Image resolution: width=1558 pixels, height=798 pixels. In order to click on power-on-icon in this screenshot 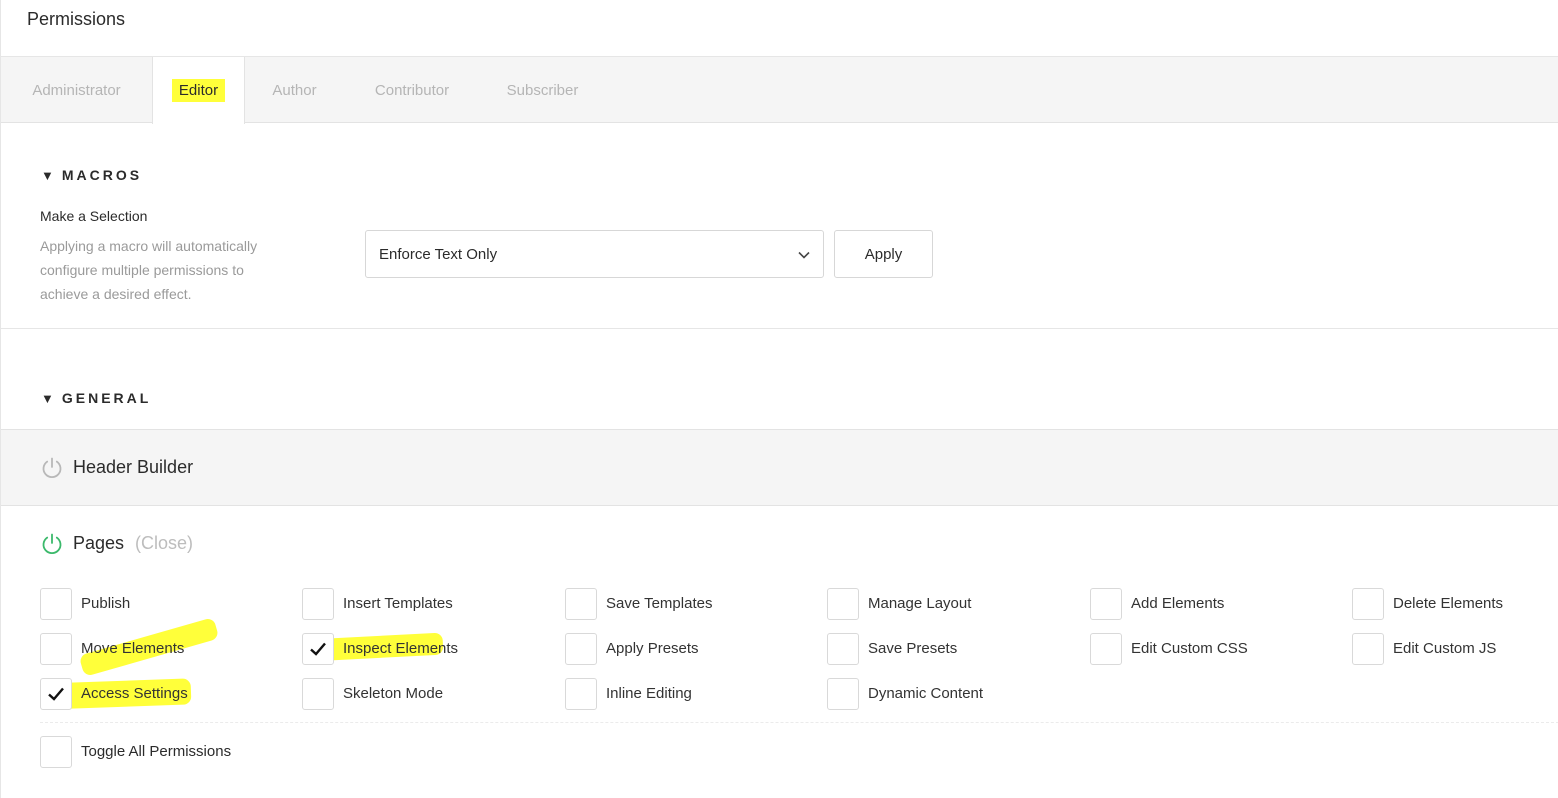, I will do `click(52, 544)`.